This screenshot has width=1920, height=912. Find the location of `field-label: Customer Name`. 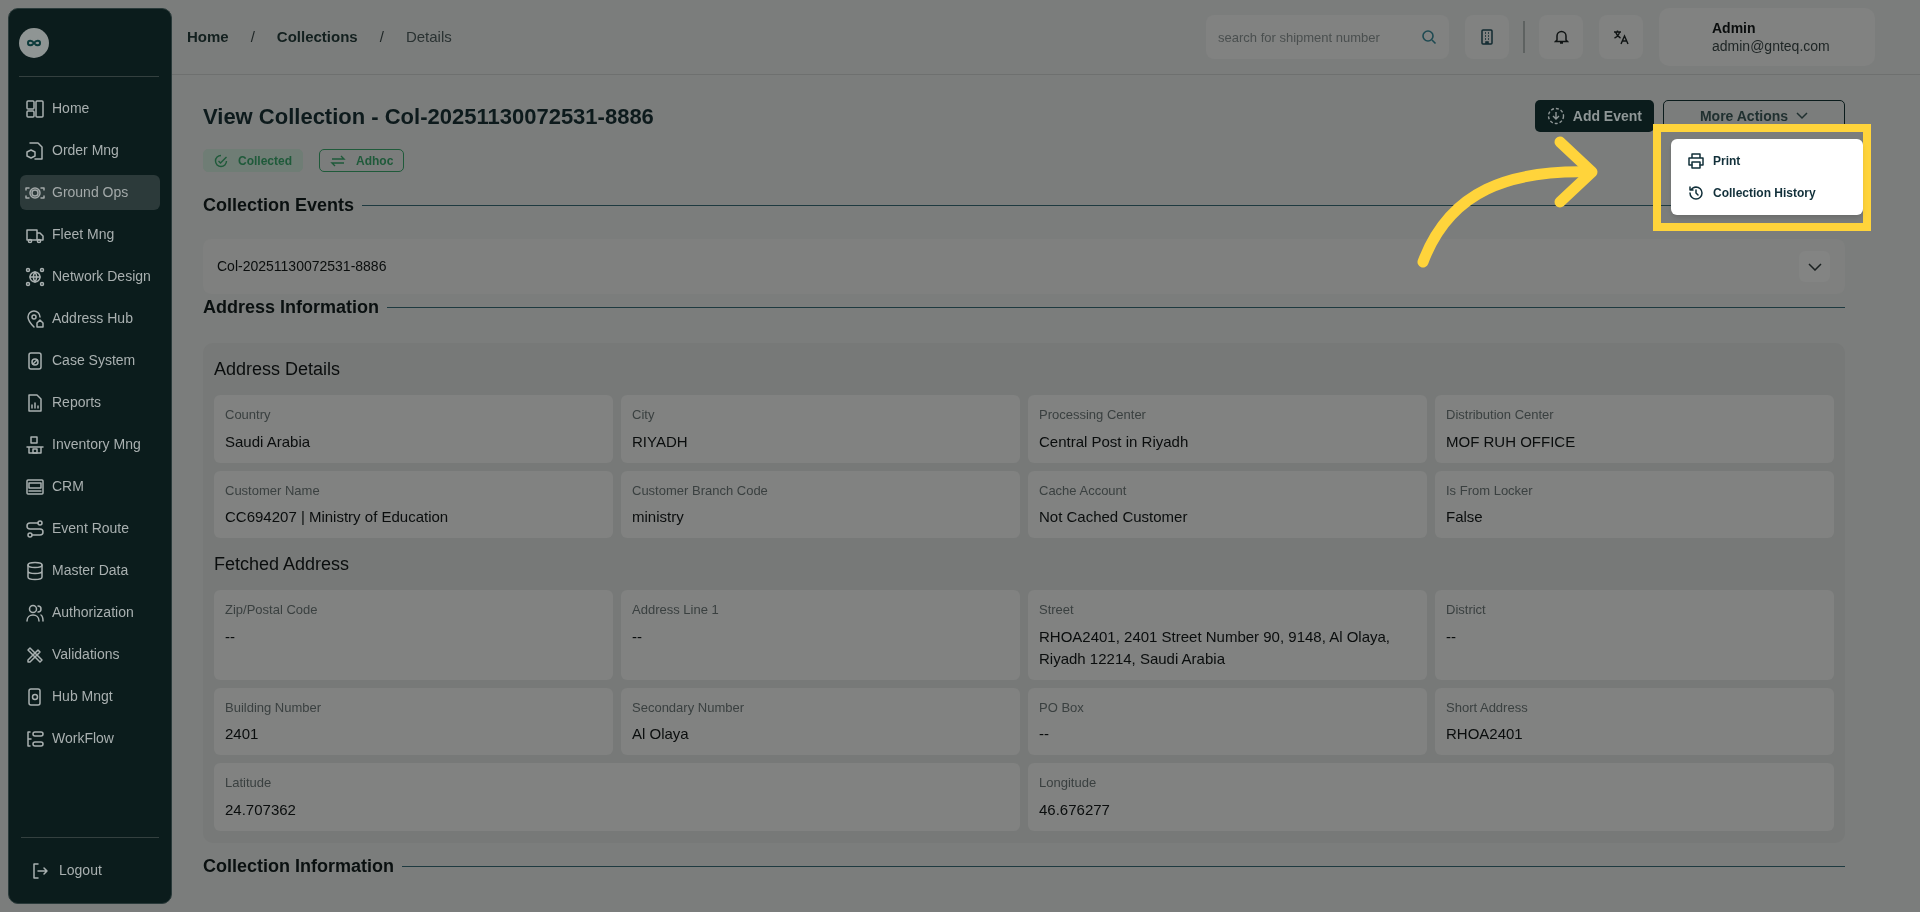

field-label: Customer Name is located at coordinates (273, 490).